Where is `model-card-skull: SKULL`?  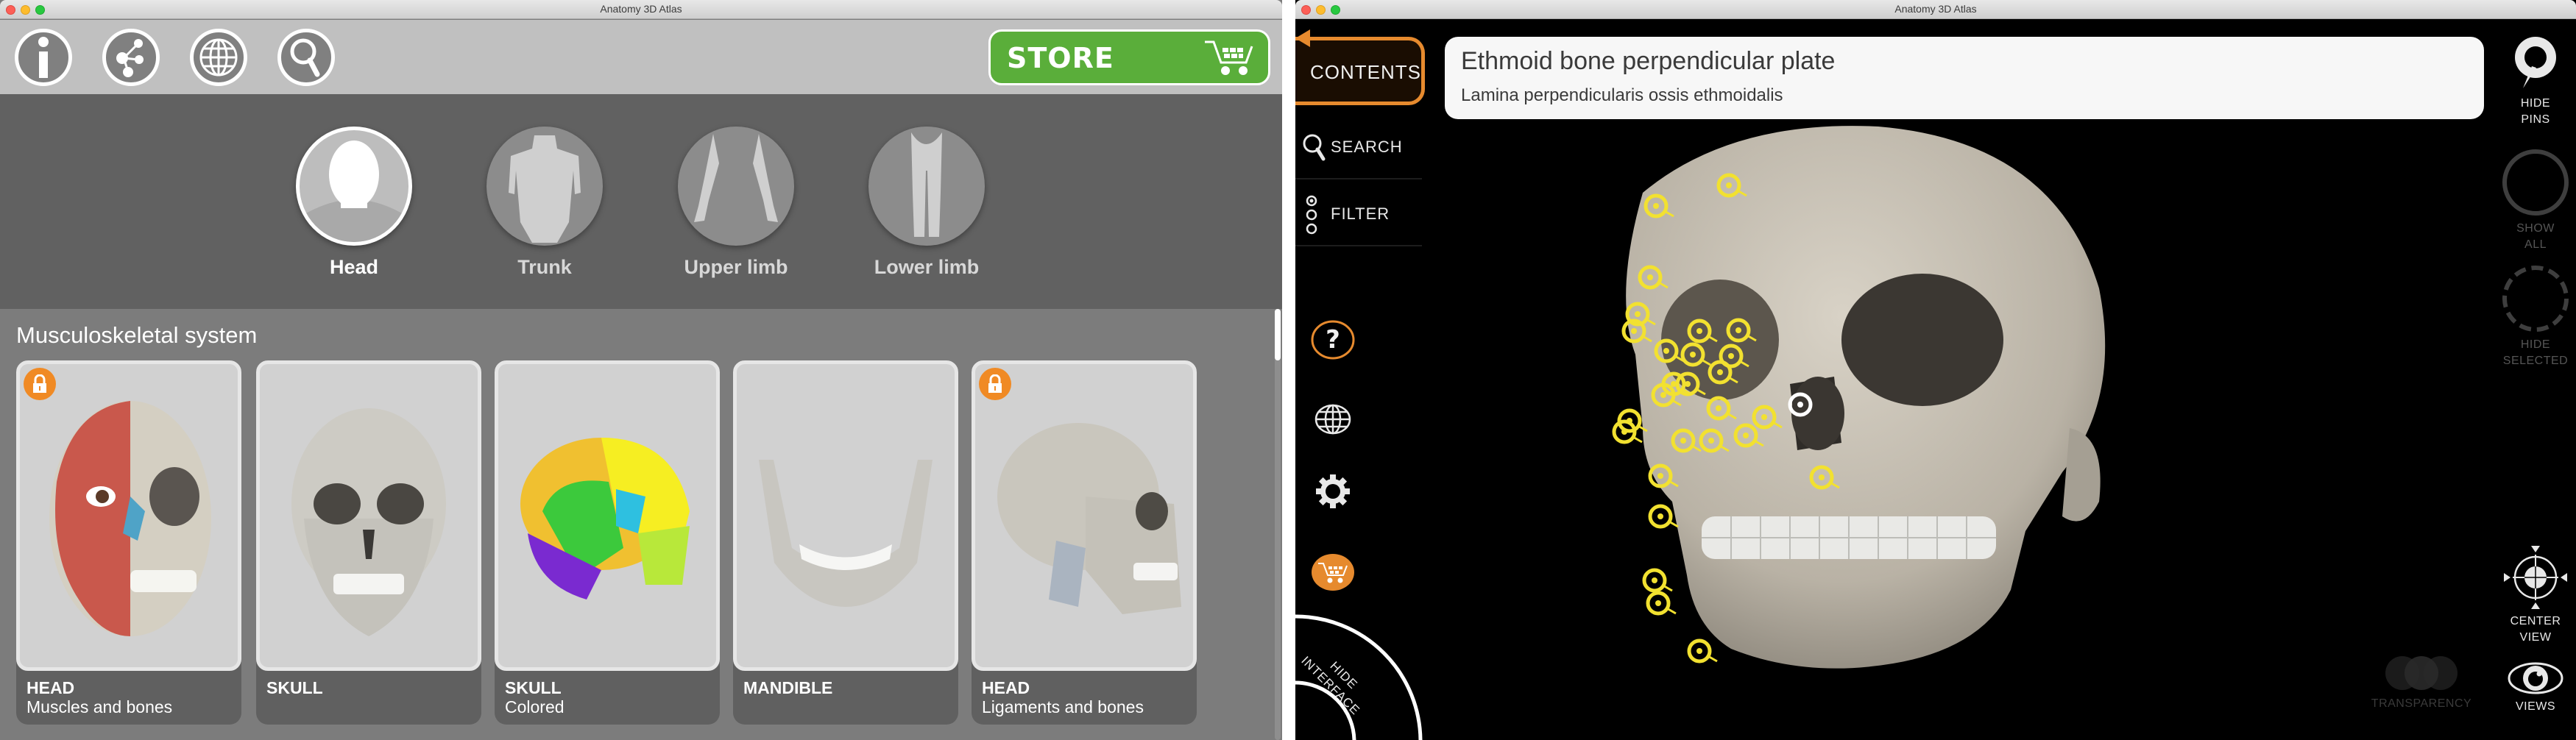 model-card-skull: SKULL is located at coordinates (368, 542).